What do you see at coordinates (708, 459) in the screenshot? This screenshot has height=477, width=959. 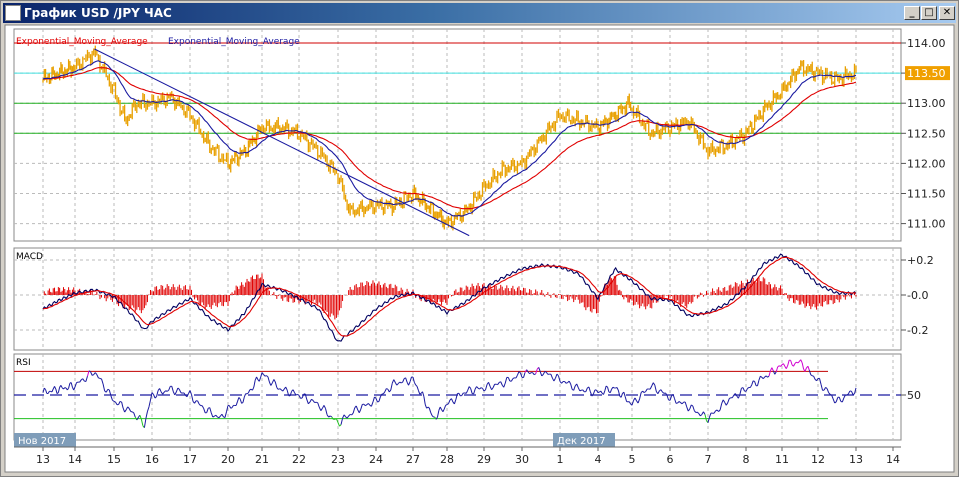 I see `date-label: 7` at bounding box center [708, 459].